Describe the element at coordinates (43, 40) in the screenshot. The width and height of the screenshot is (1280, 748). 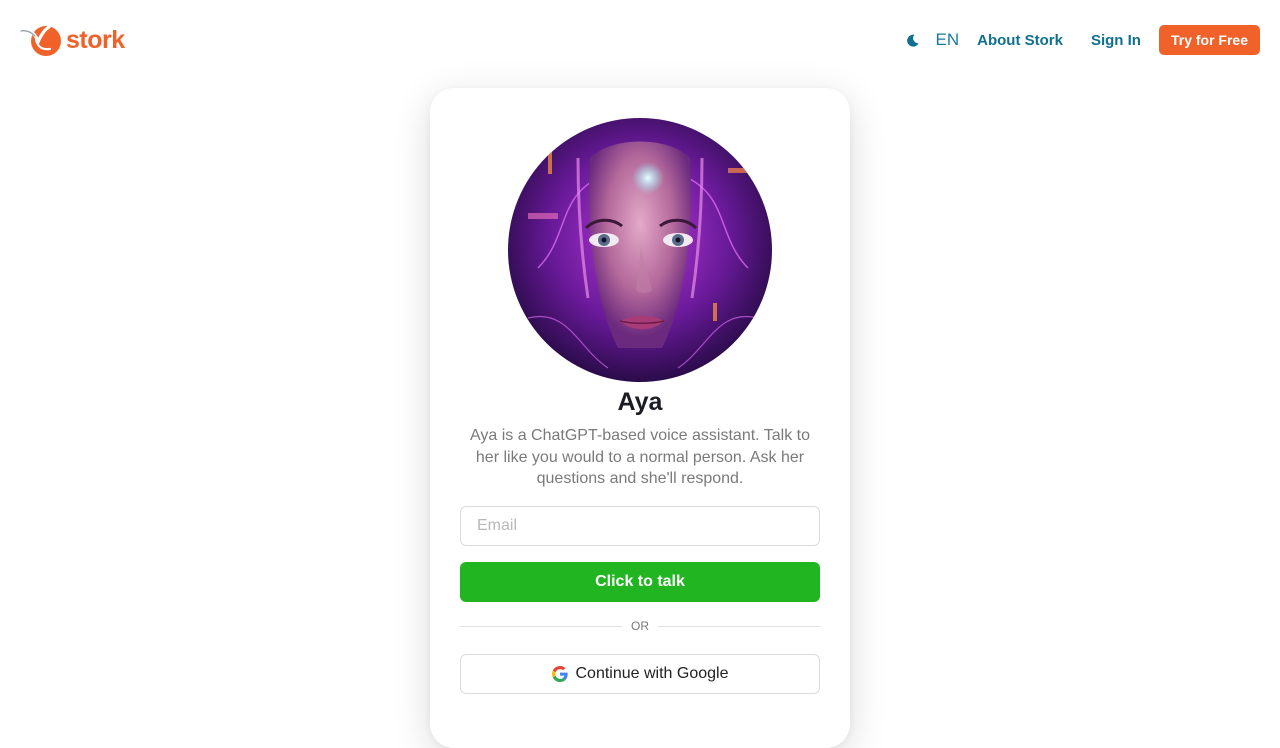
I see `stork-bird-icon` at that location.